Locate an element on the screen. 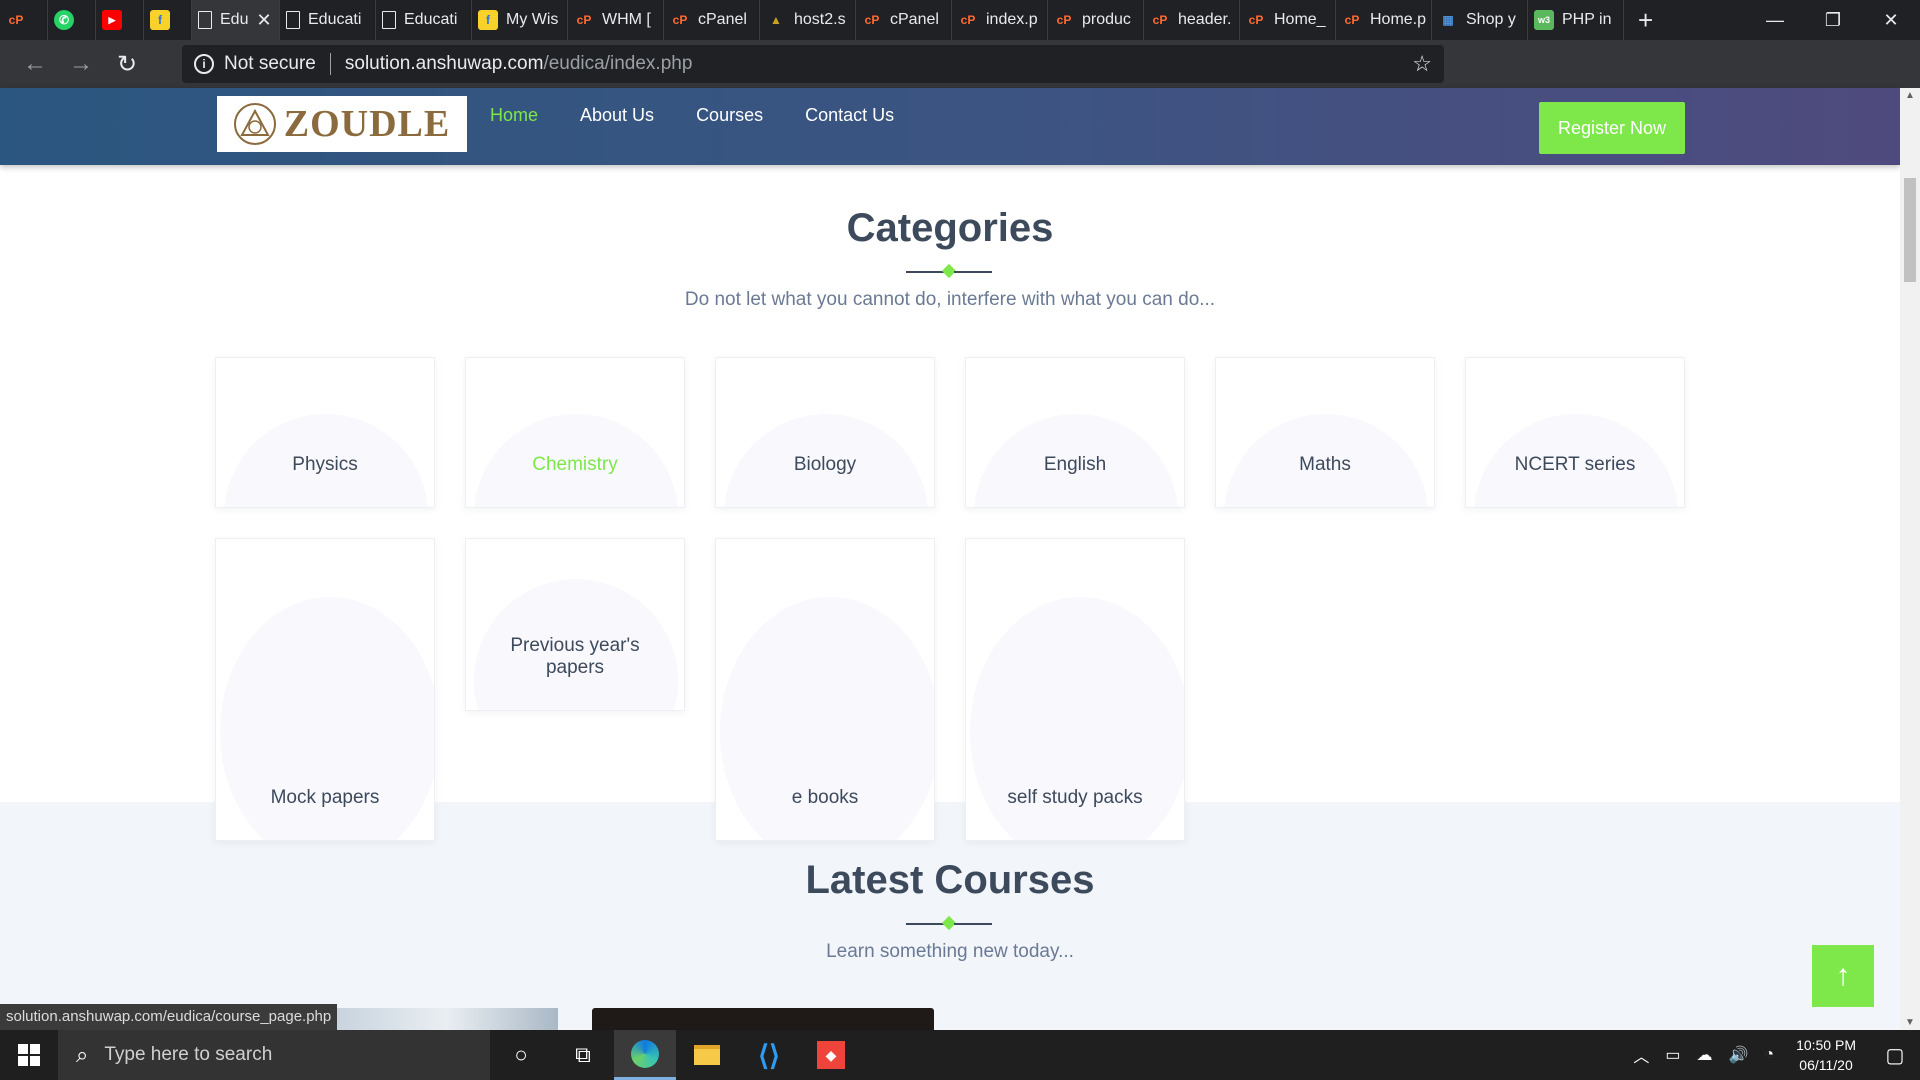  vscode-icon: ⟨⟩ is located at coordinates (769, 1055).